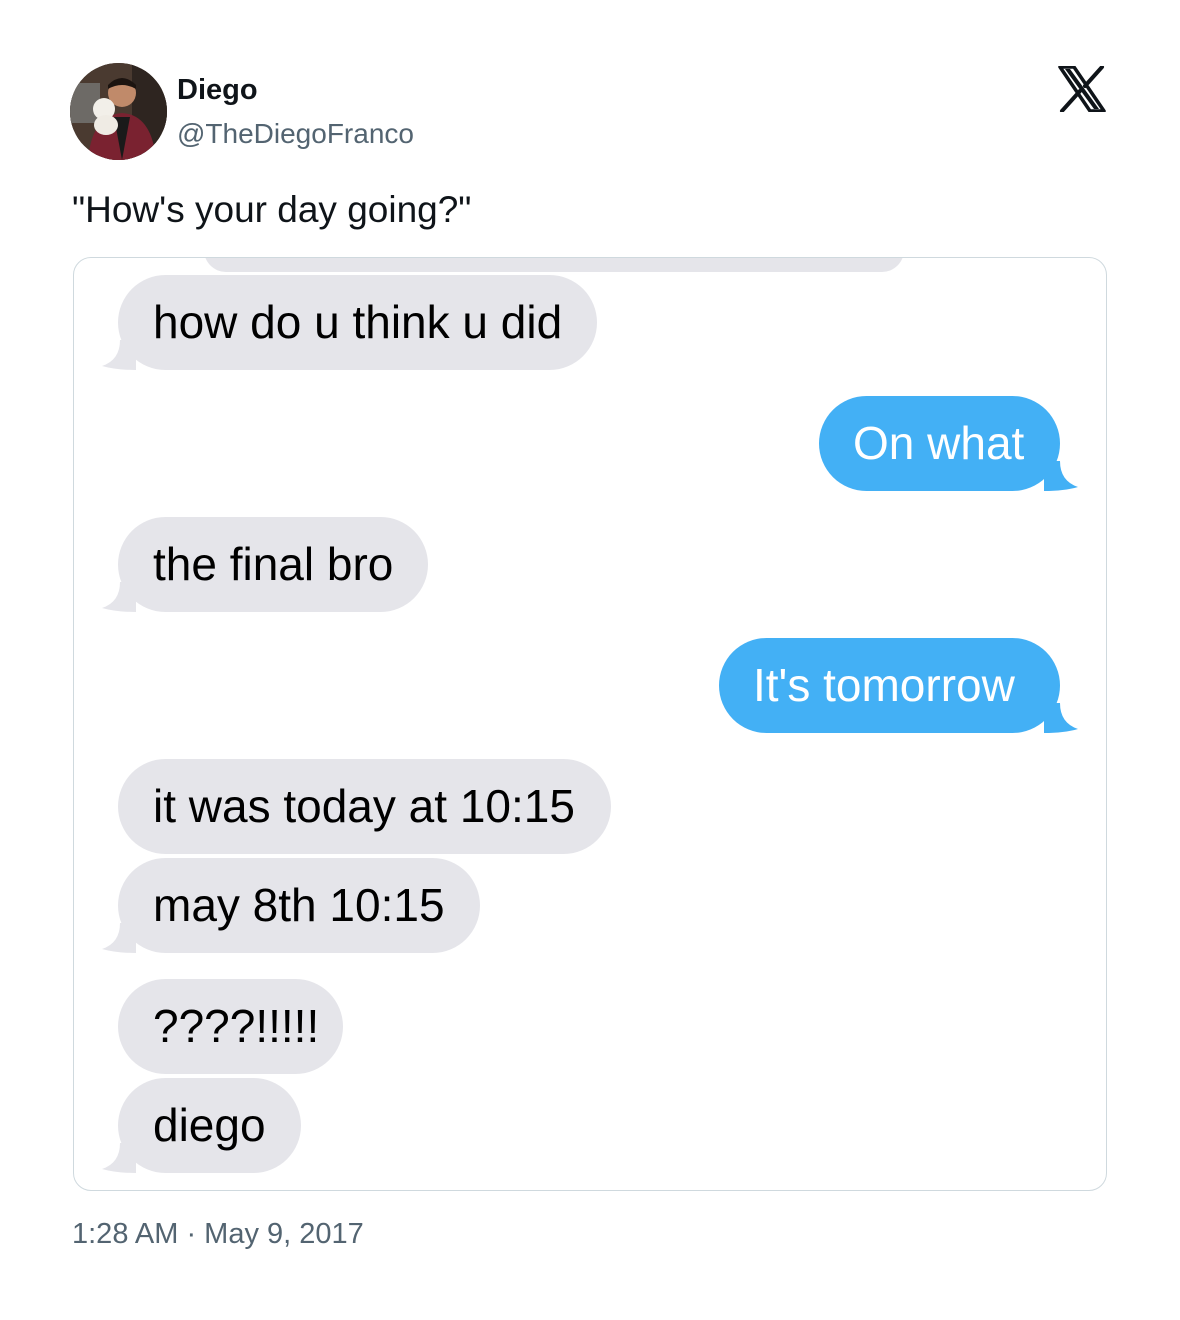  What do you see at coordinates (217, 90) in the screenshot?
I see `author-display-name: Diego` at bounding box center [217, 90].